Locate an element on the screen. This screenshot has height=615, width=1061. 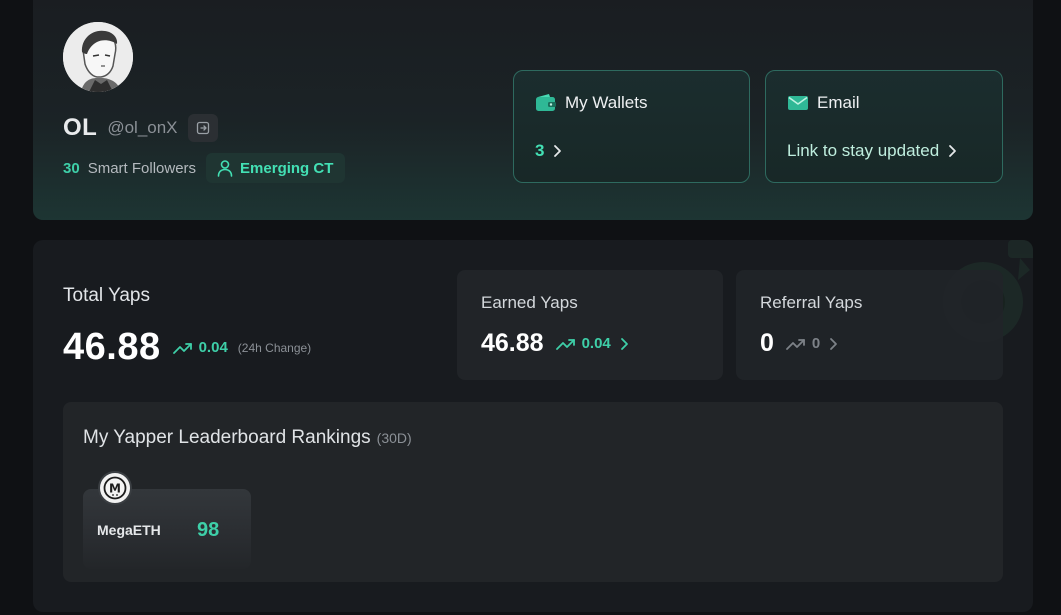
wallet-icon is located at coordinates (546, 102).